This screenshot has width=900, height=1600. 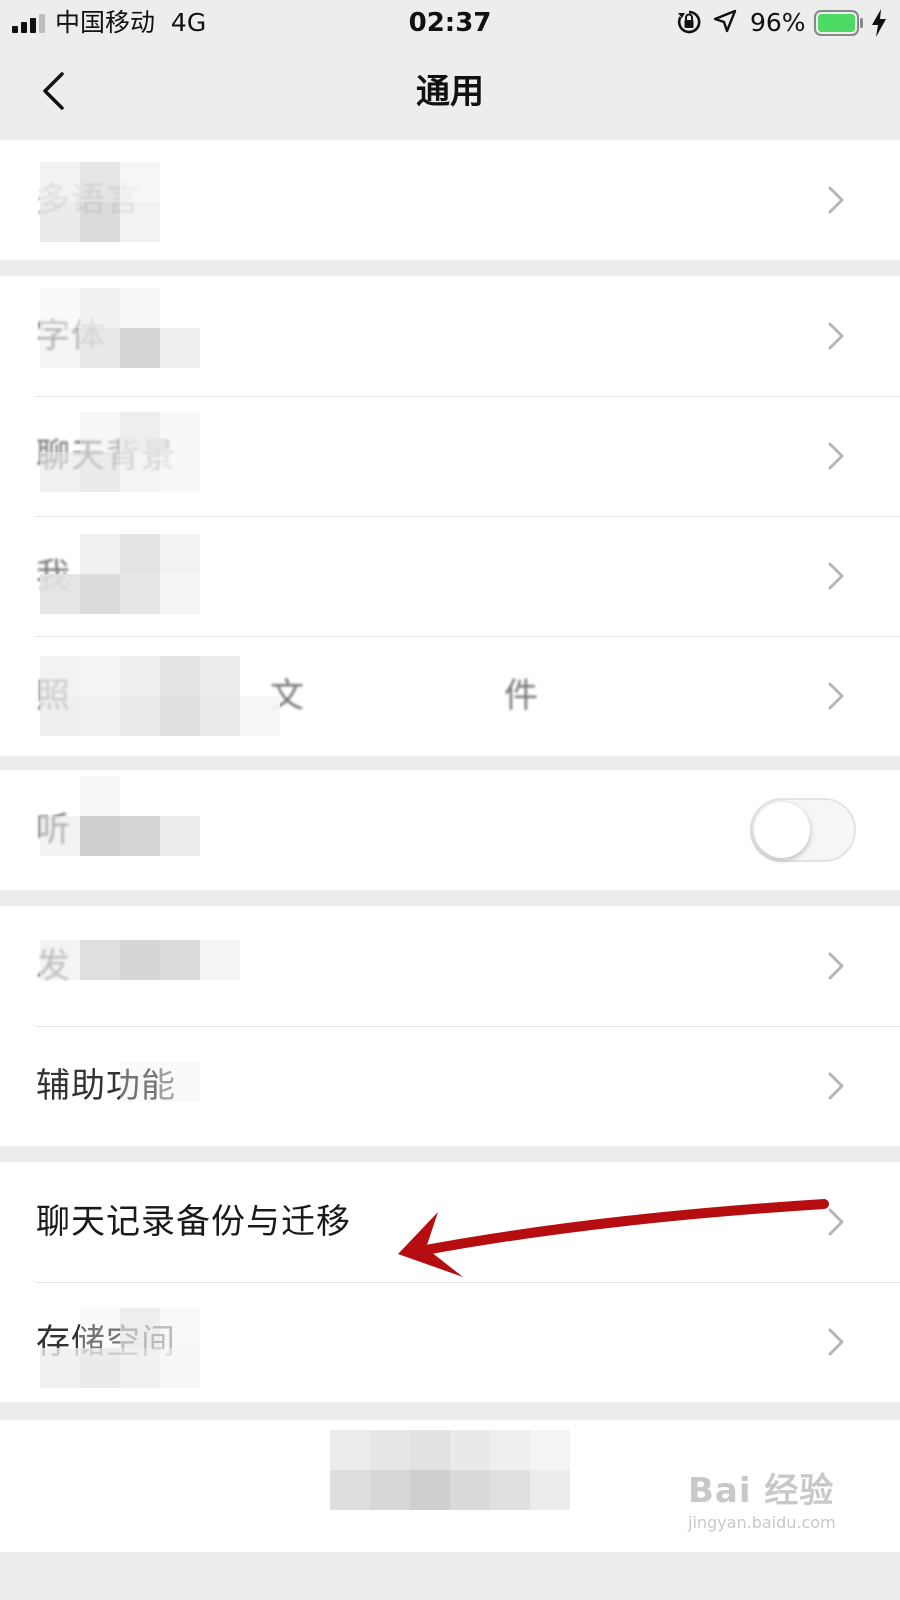 I want to click on earpiece-toggle, so click(x=803, y=830).